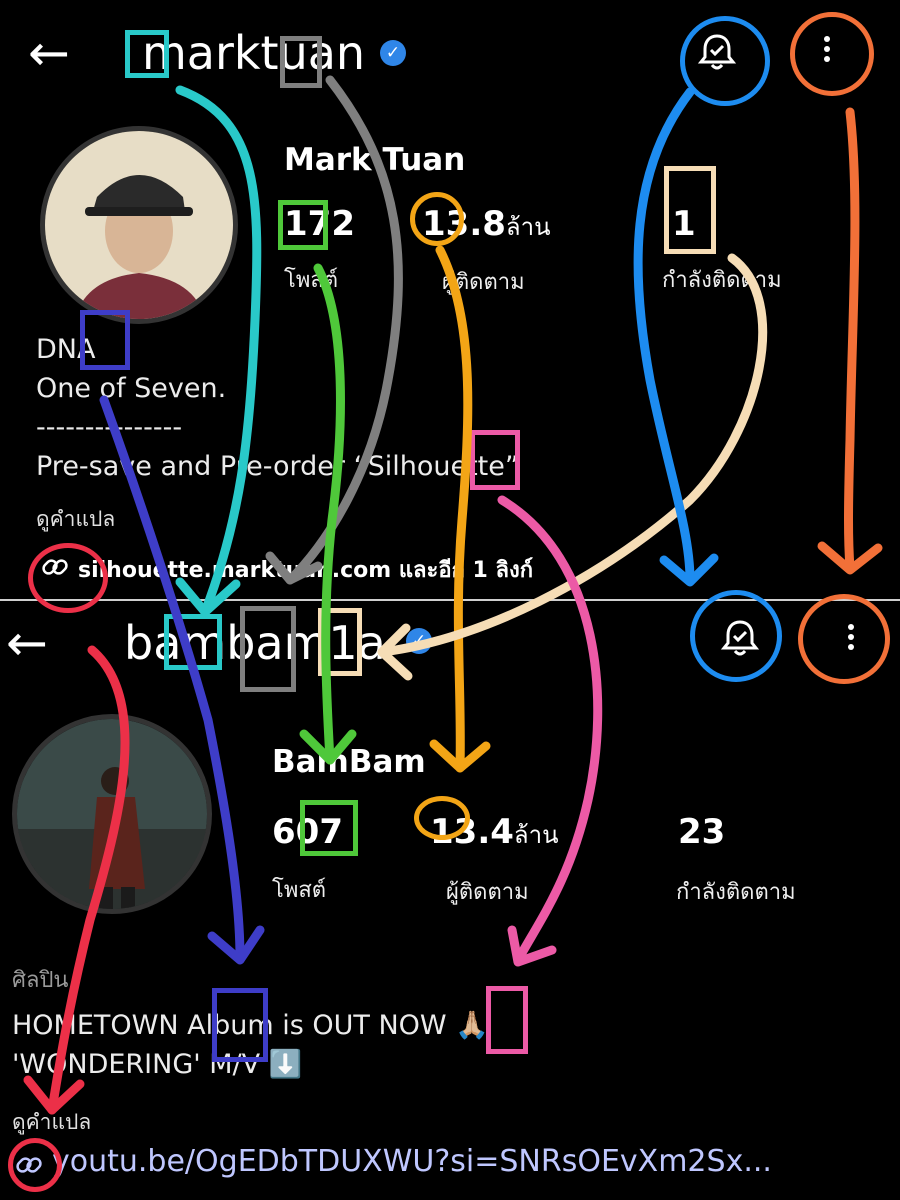  Describe the element at coordinates (375, 160) in the screenshot. I see `display-name: Mark Tuan` at that location.